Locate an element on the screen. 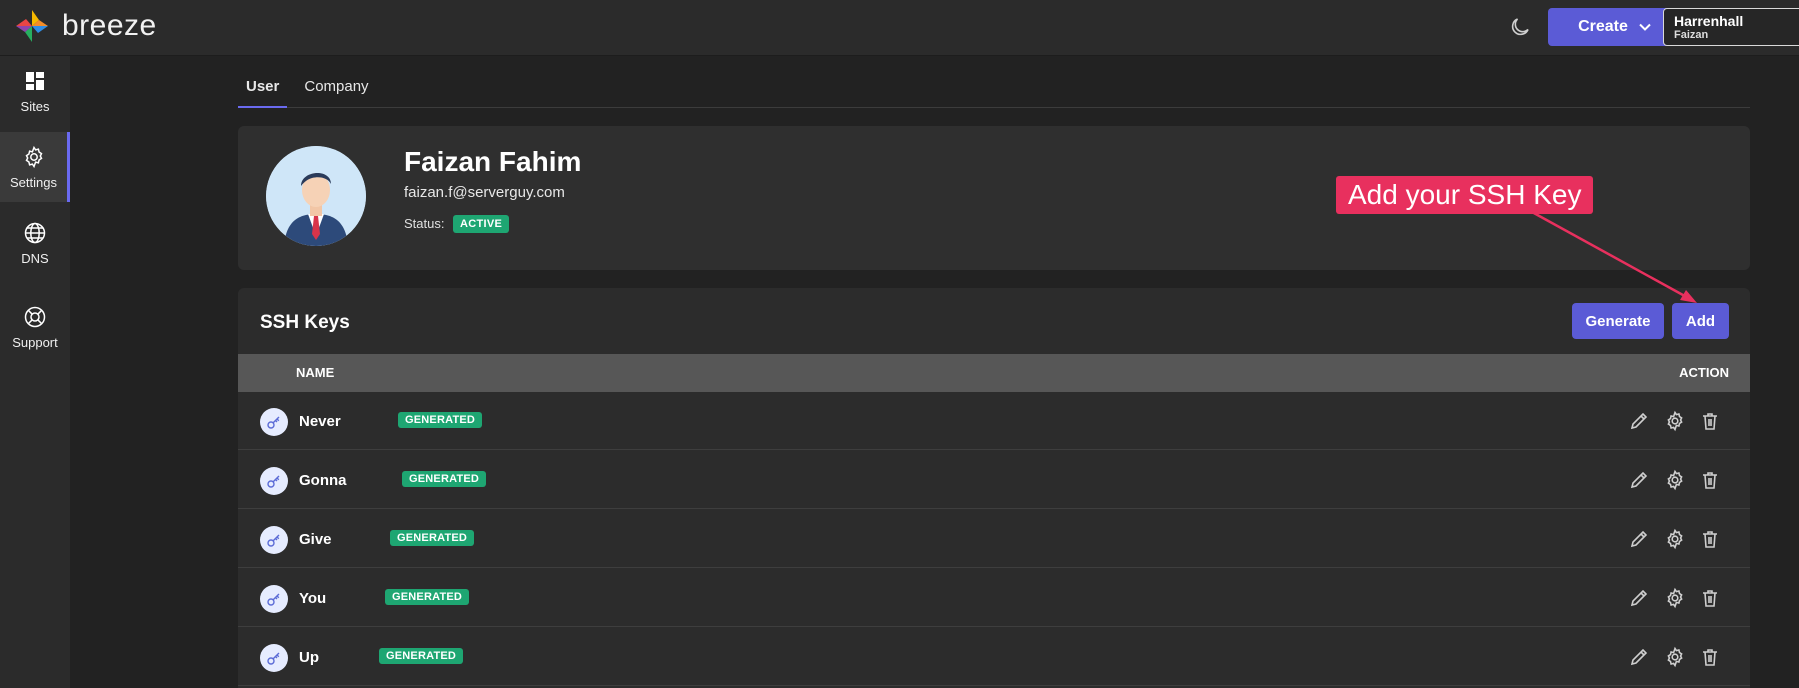 The image size is (1799, 688). gear-icon is located at coordinates (33, 156).